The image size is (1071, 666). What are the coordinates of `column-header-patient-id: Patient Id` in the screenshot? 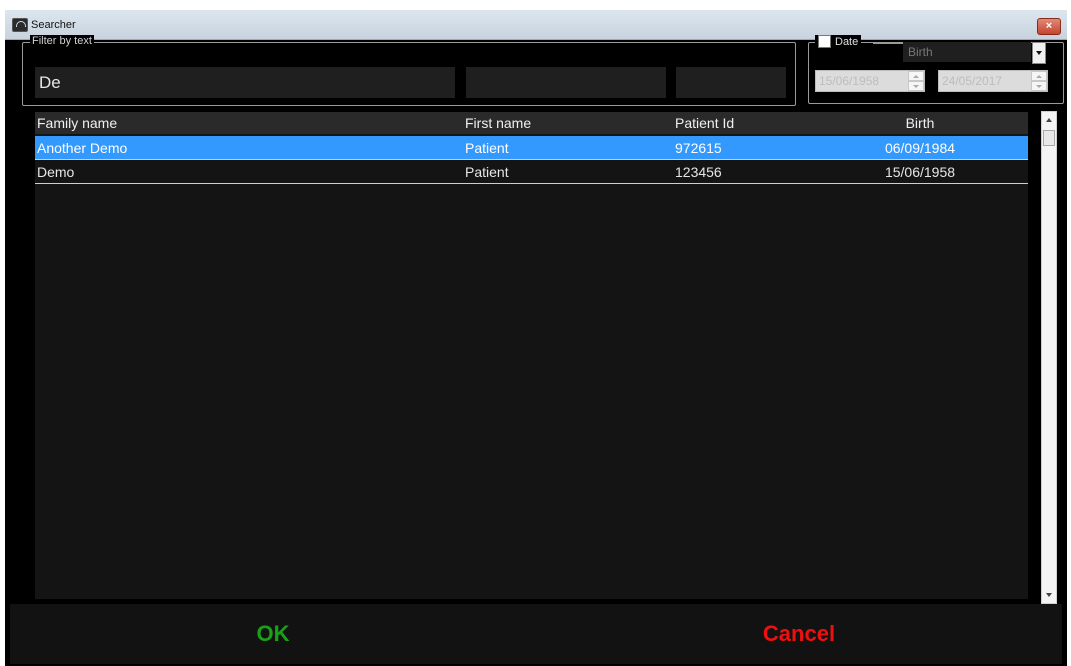 It's located at (704, 123).